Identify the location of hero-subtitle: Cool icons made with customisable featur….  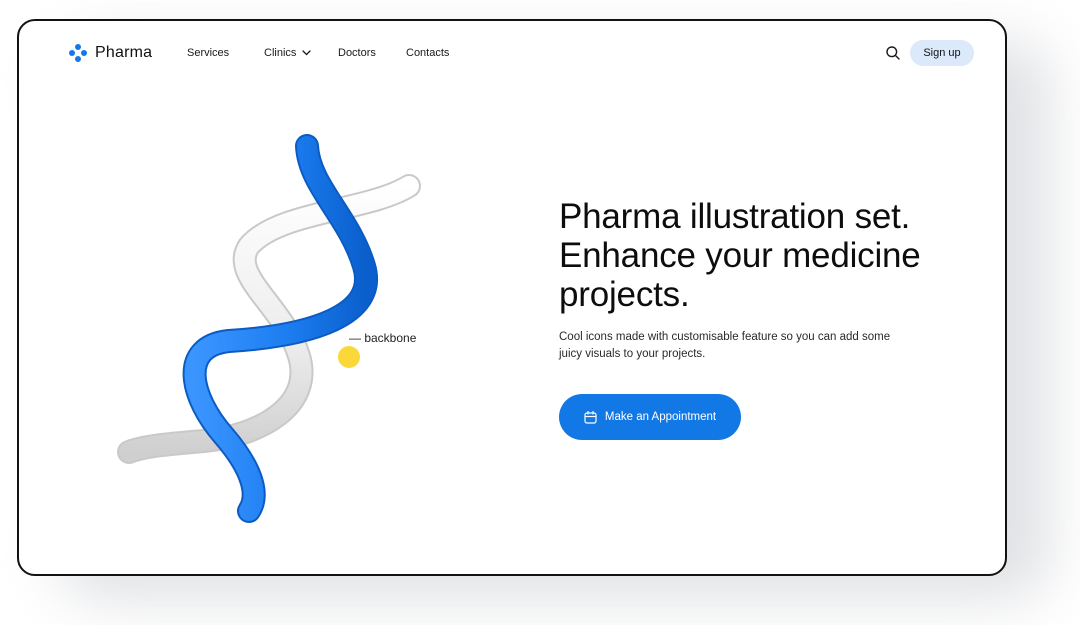
(725, 345).